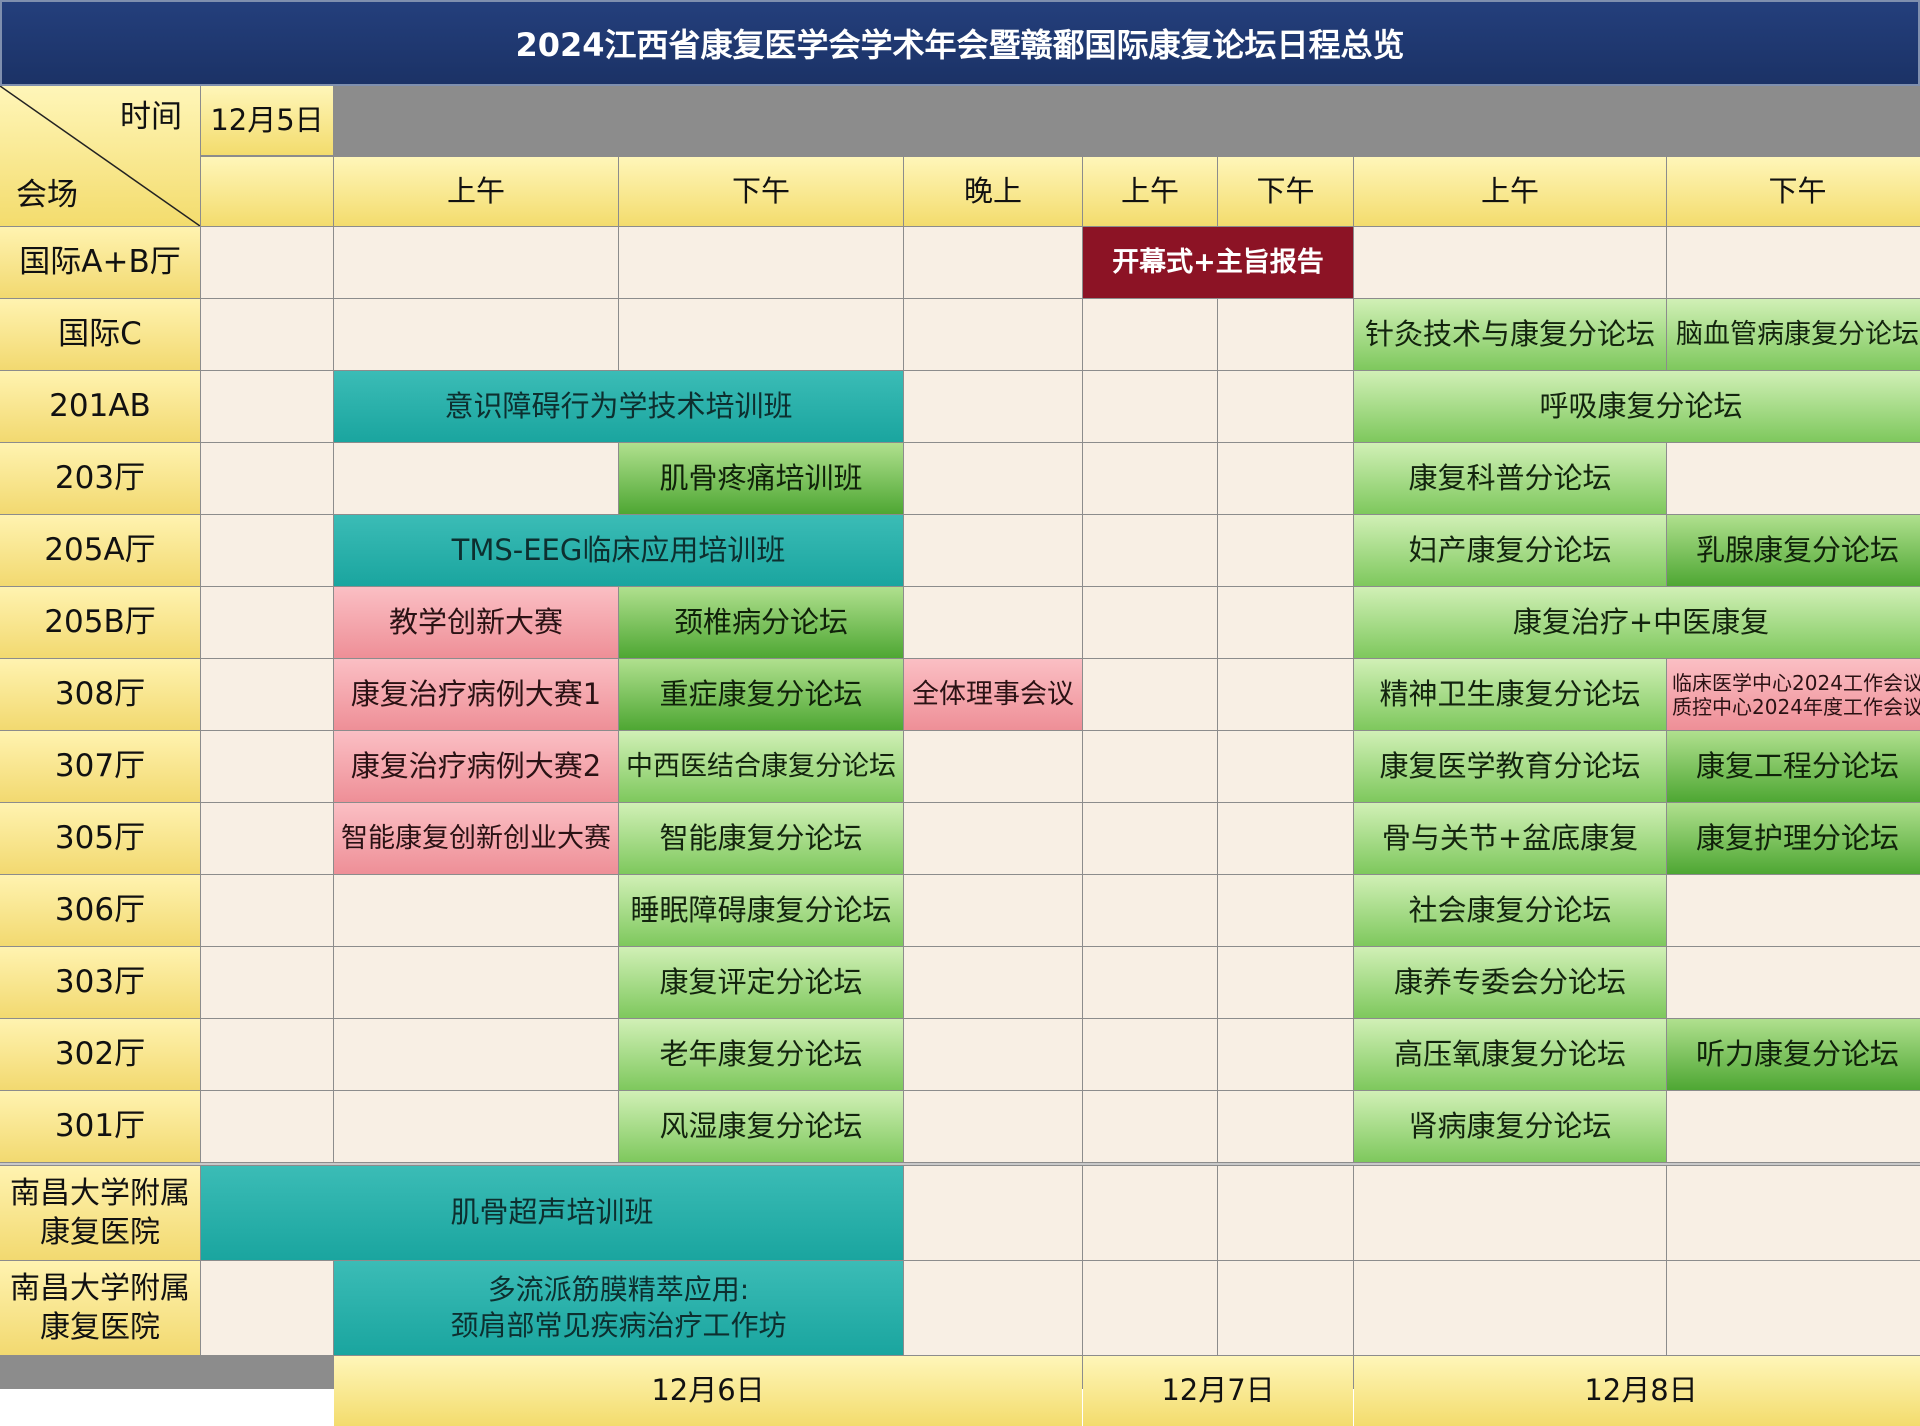 The height and width of the screenshot is (1426, 1920). Describe the element at coordinates (761, 1054) in the screenshot. I see `session-geriatric: 老年康复分论坛` at that location.